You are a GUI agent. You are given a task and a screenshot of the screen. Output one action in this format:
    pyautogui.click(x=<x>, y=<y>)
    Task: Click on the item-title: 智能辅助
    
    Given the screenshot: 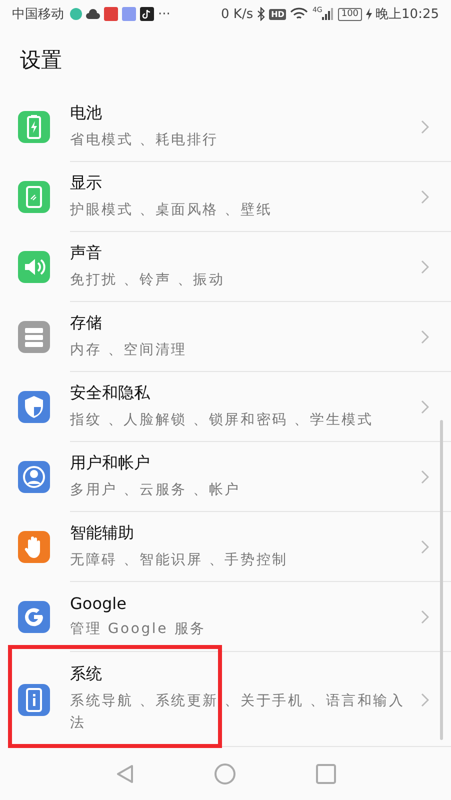 What is the action you would take?
    pyautogui.click(x=102, y=533)
    